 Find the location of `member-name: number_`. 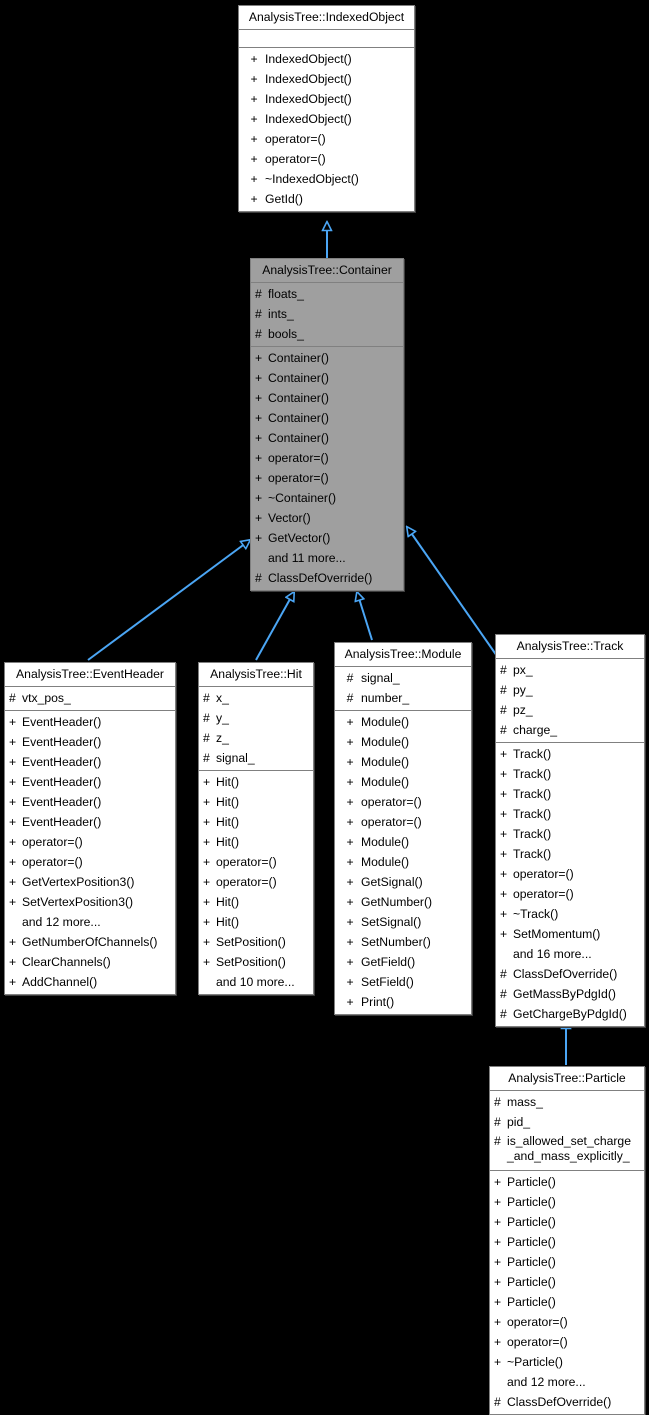

member-name: number_ is located at coordinates (385, 698).